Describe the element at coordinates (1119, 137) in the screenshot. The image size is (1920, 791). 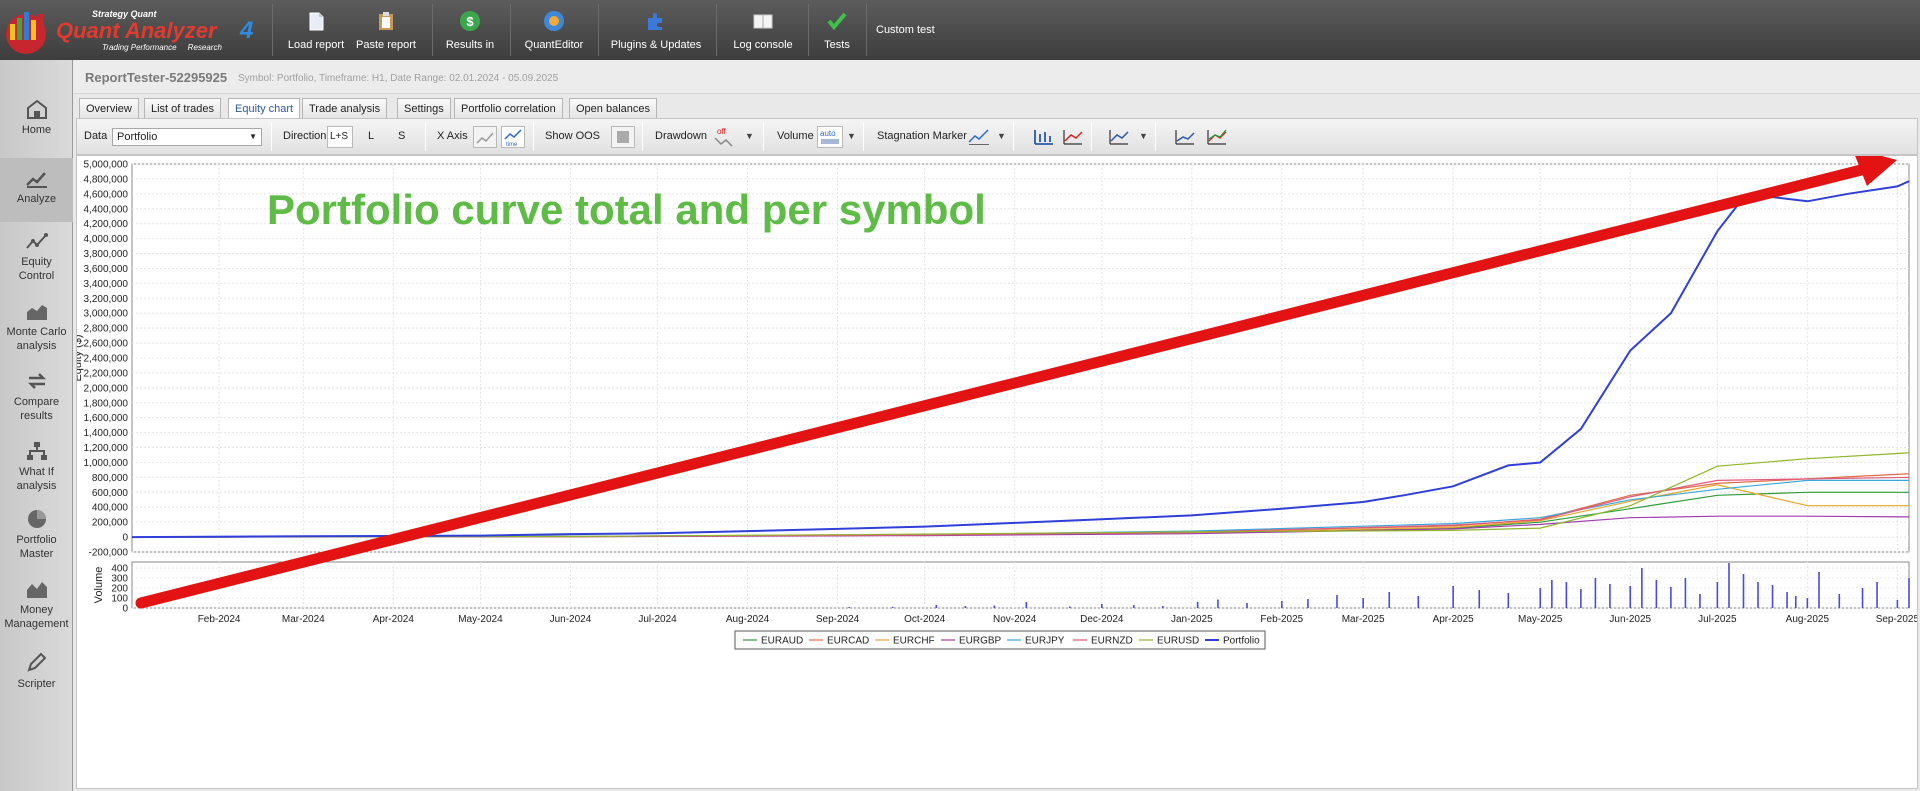
I see `chart-style-button` at that location.